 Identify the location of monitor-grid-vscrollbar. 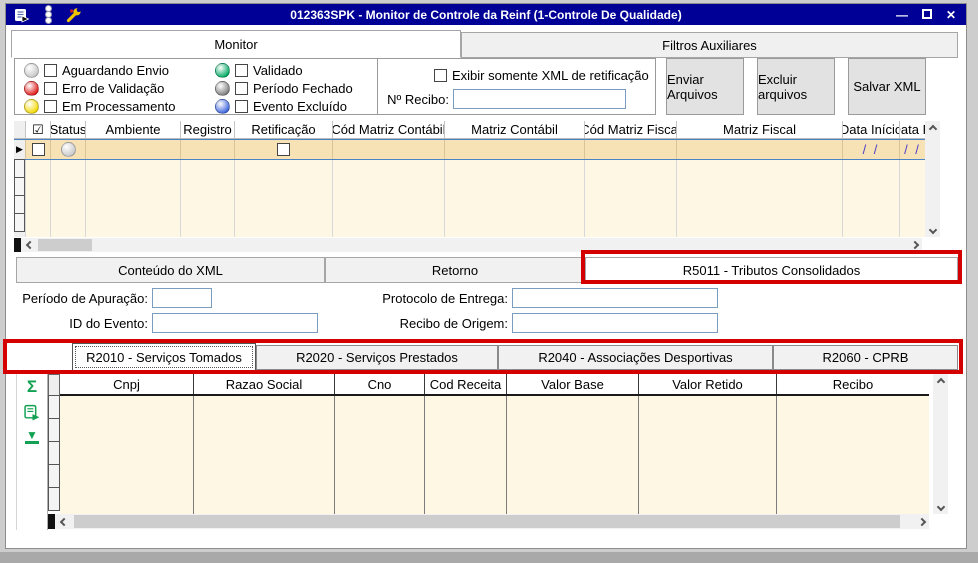
(932, 179).